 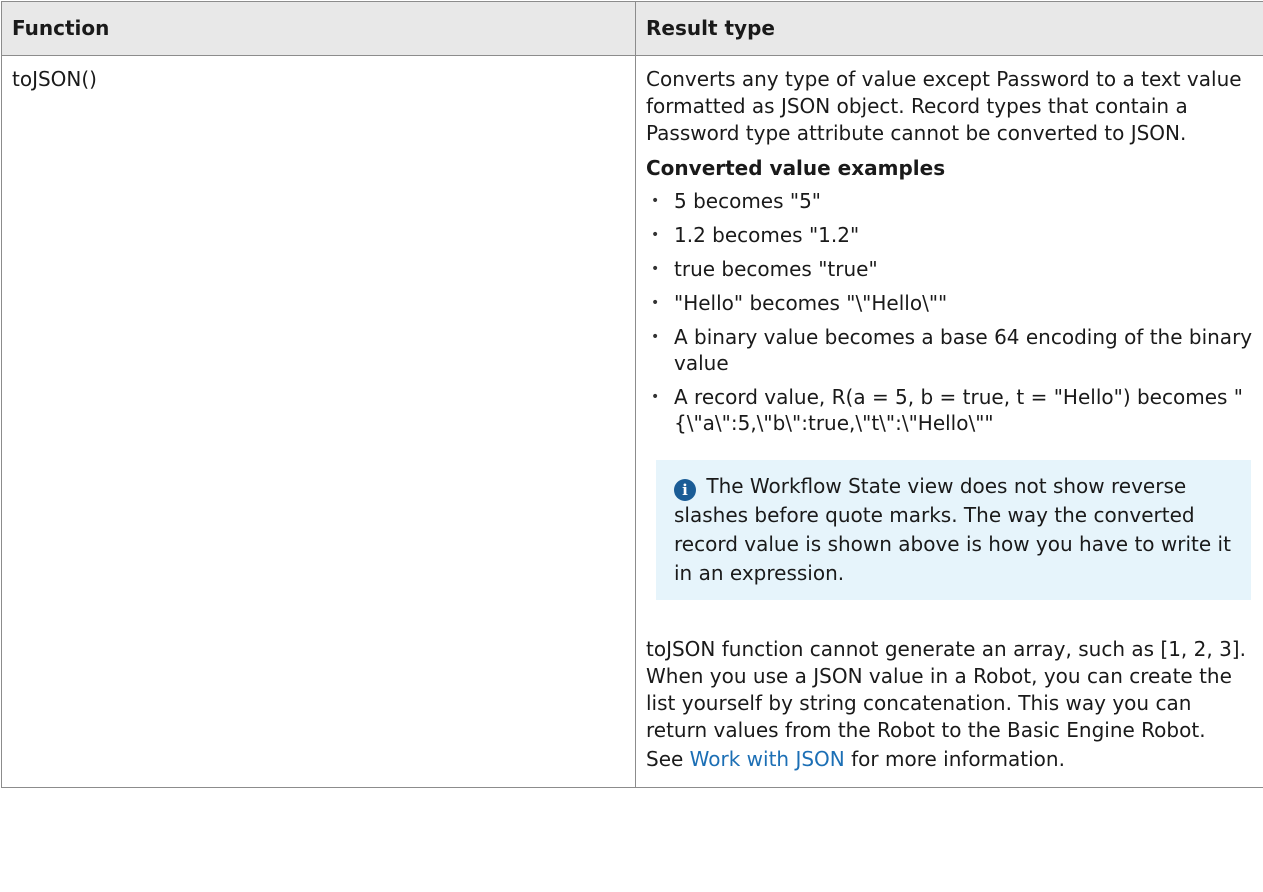 What do you see at coordinates (949, 201) in the screenshot?
I see `list-item: 5 becomes "5"` at bounding box center [949, 201].